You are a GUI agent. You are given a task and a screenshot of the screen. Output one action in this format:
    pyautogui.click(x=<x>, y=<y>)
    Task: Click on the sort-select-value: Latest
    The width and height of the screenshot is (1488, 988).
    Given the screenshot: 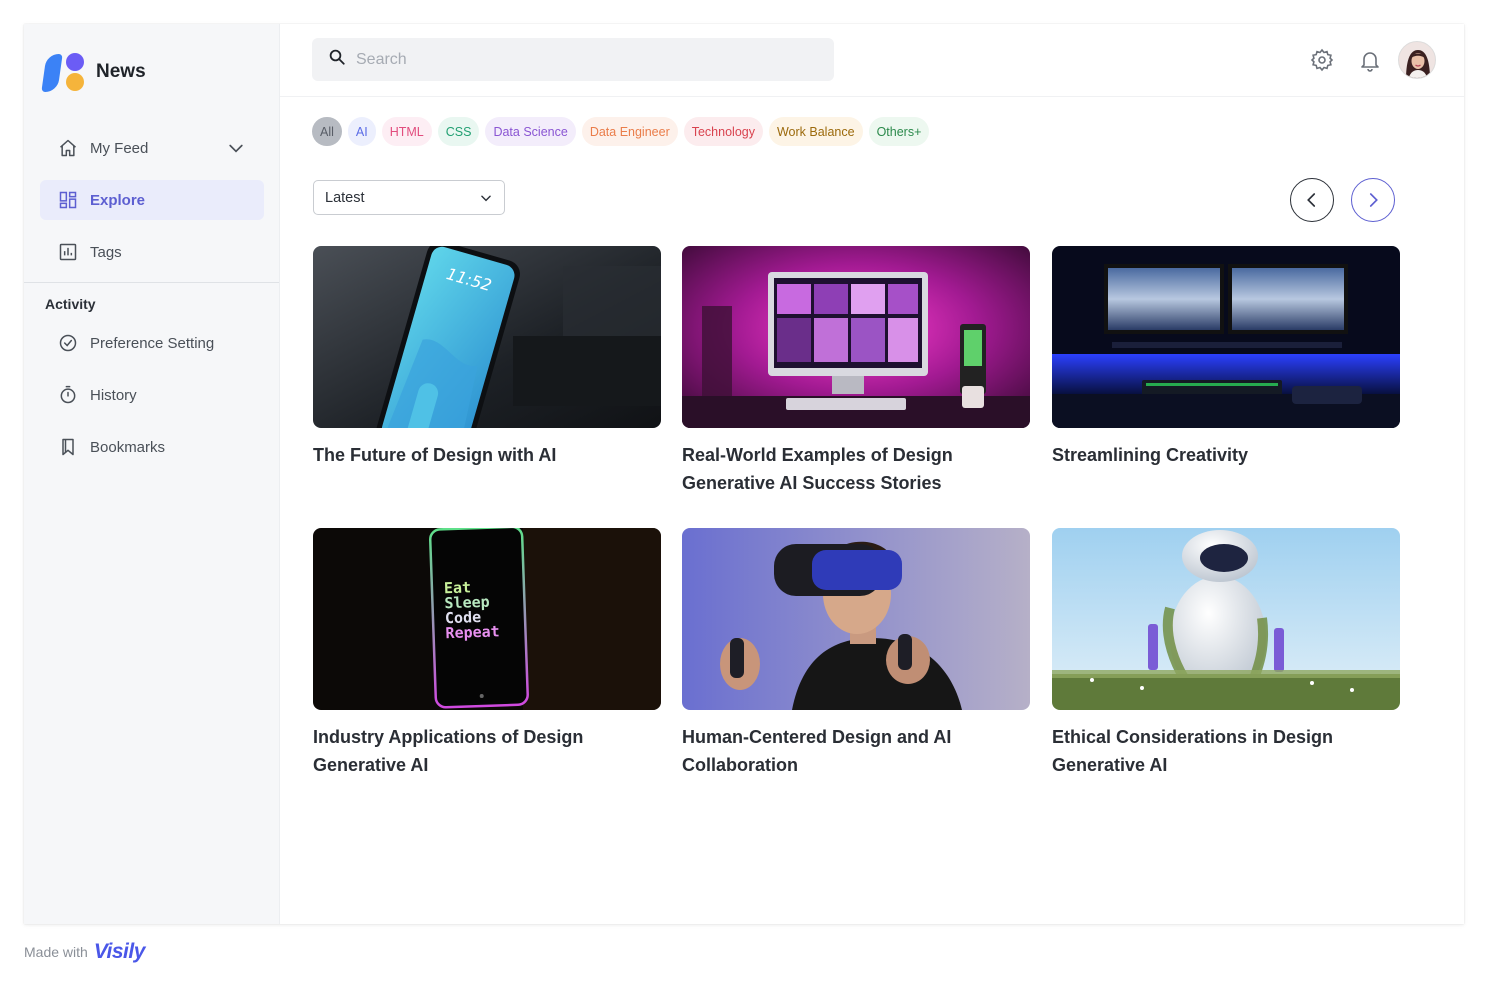 What is the action you would take?
    pyautogui.click(x=345, y=197)
    